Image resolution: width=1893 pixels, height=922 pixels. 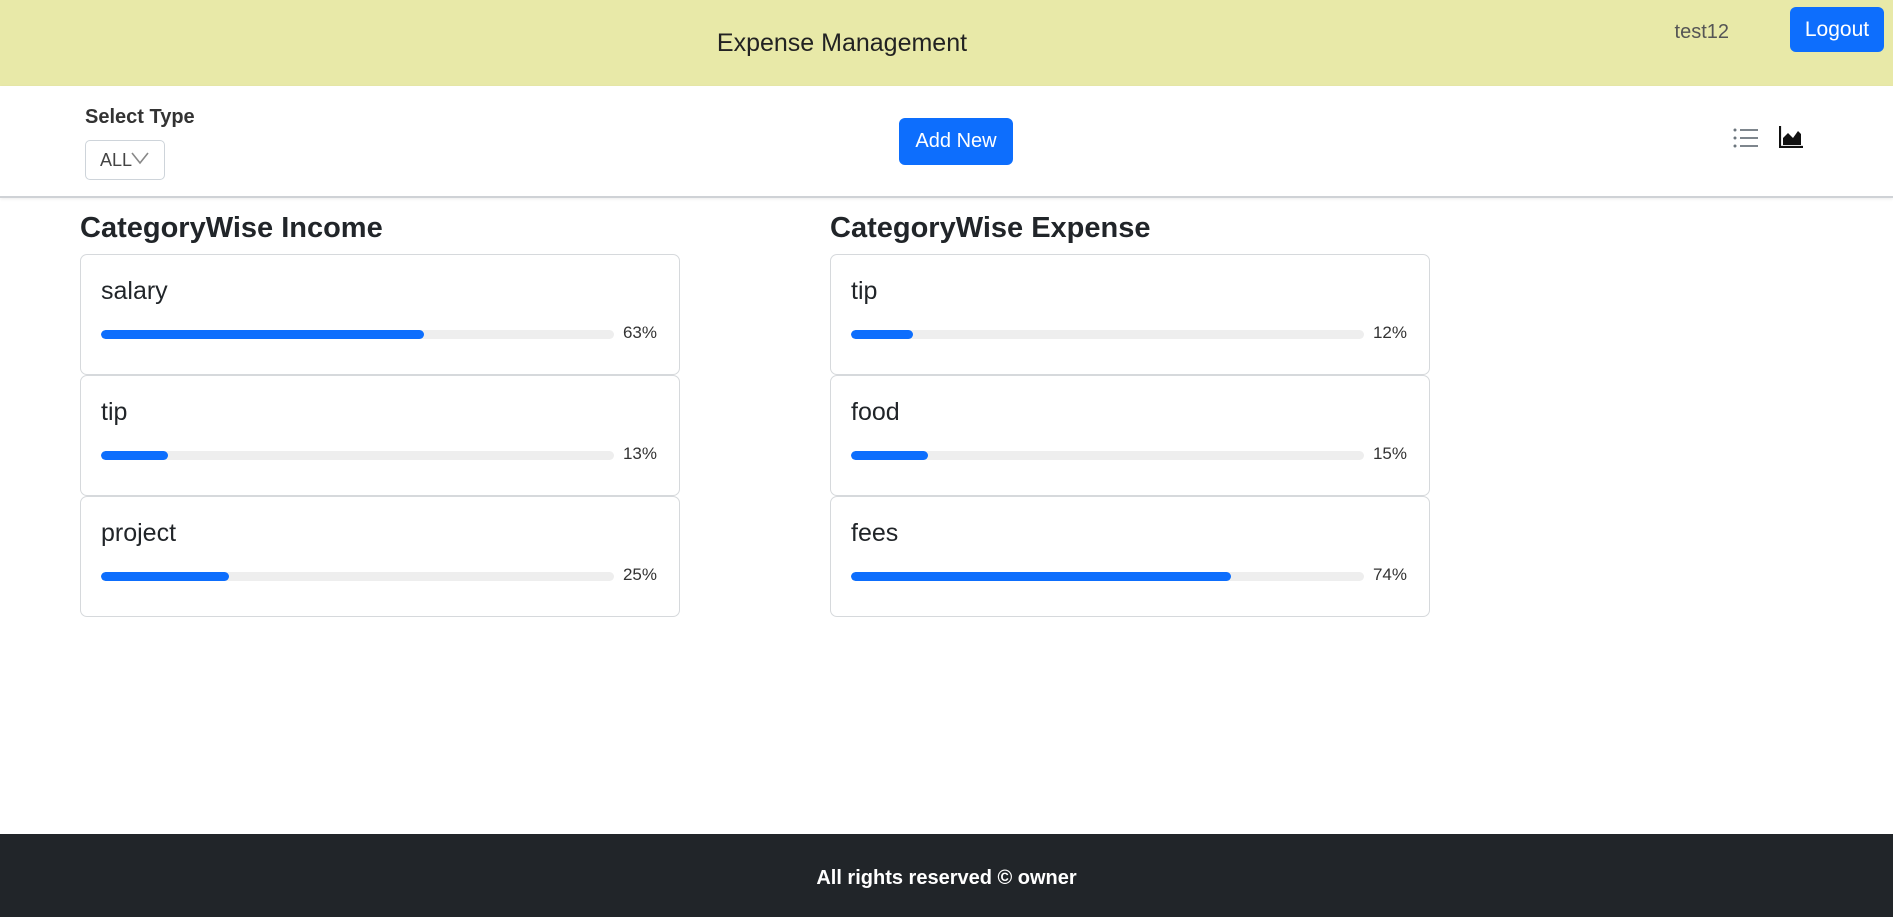 What do you see at coordinates (639, 453) in the screenshot?
I see `percent-label: 13%` at bounding box center [639, 453].